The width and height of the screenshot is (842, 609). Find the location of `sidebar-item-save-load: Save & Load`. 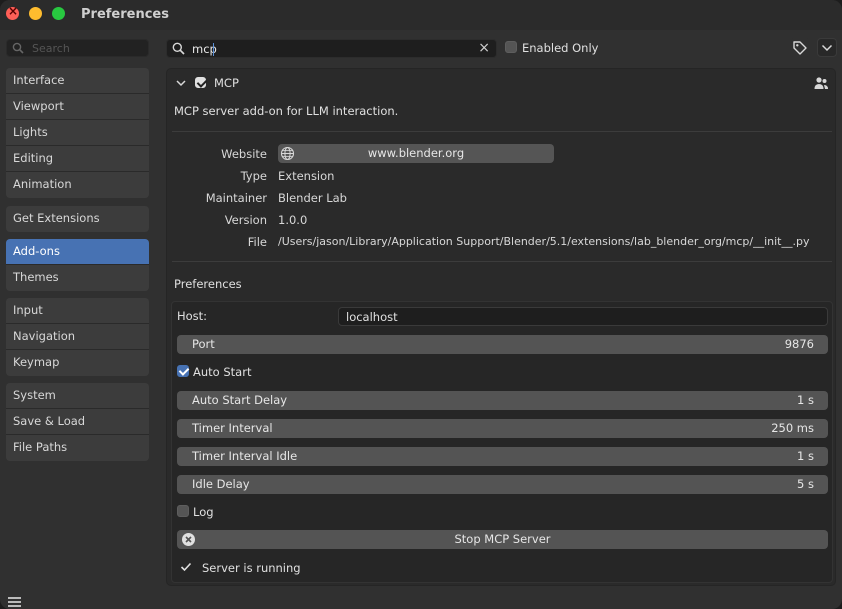

sidebar-item-save-load: Save & Load is located at coordinates (77, 422).